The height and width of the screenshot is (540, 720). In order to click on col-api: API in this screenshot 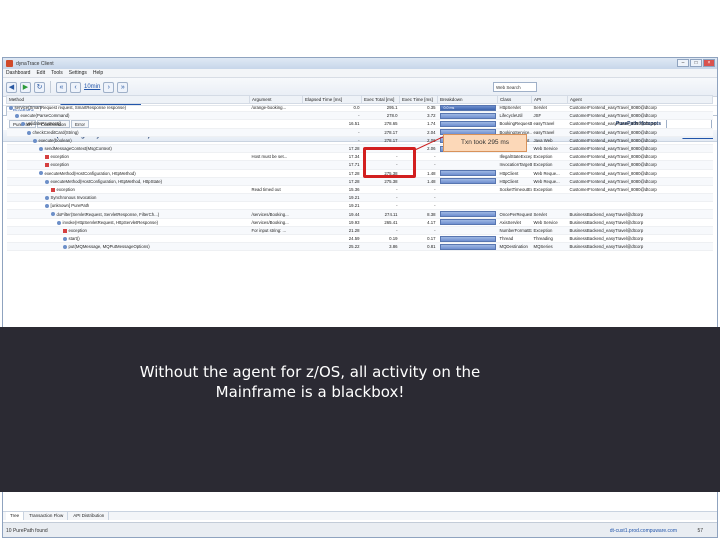, I will do `click(549, 99)`.